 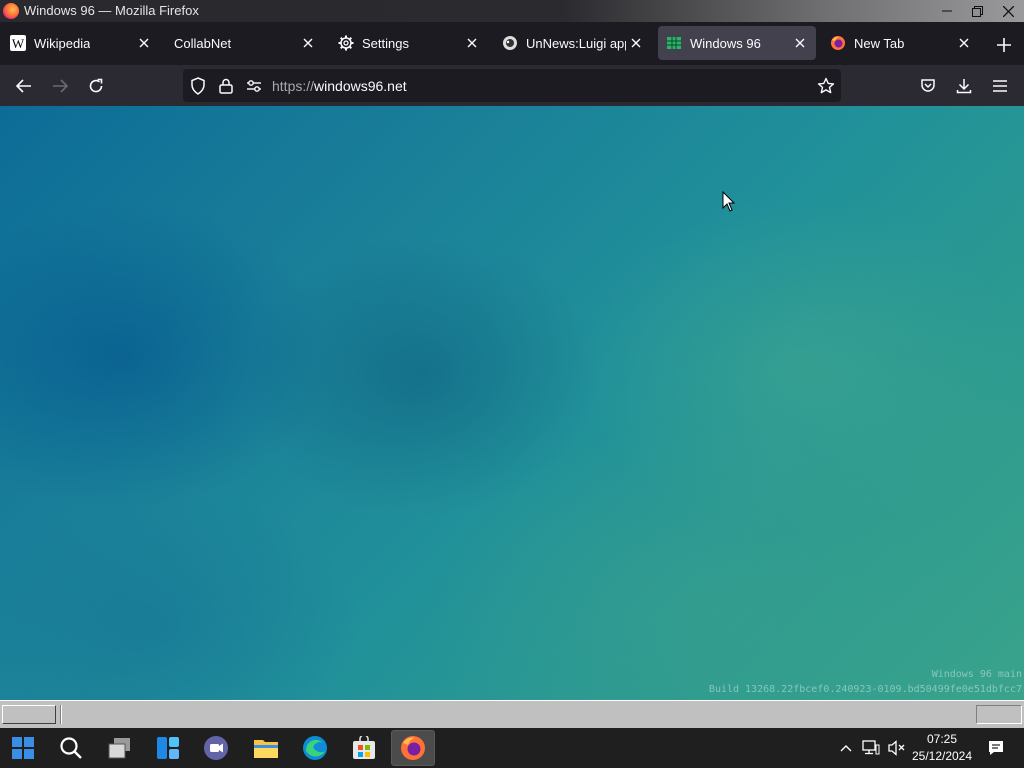 What do you see at coordinates (198, 86) in the screenshot?
I see `tracking-protection-shield-icon` at bounding box center [198, 86].